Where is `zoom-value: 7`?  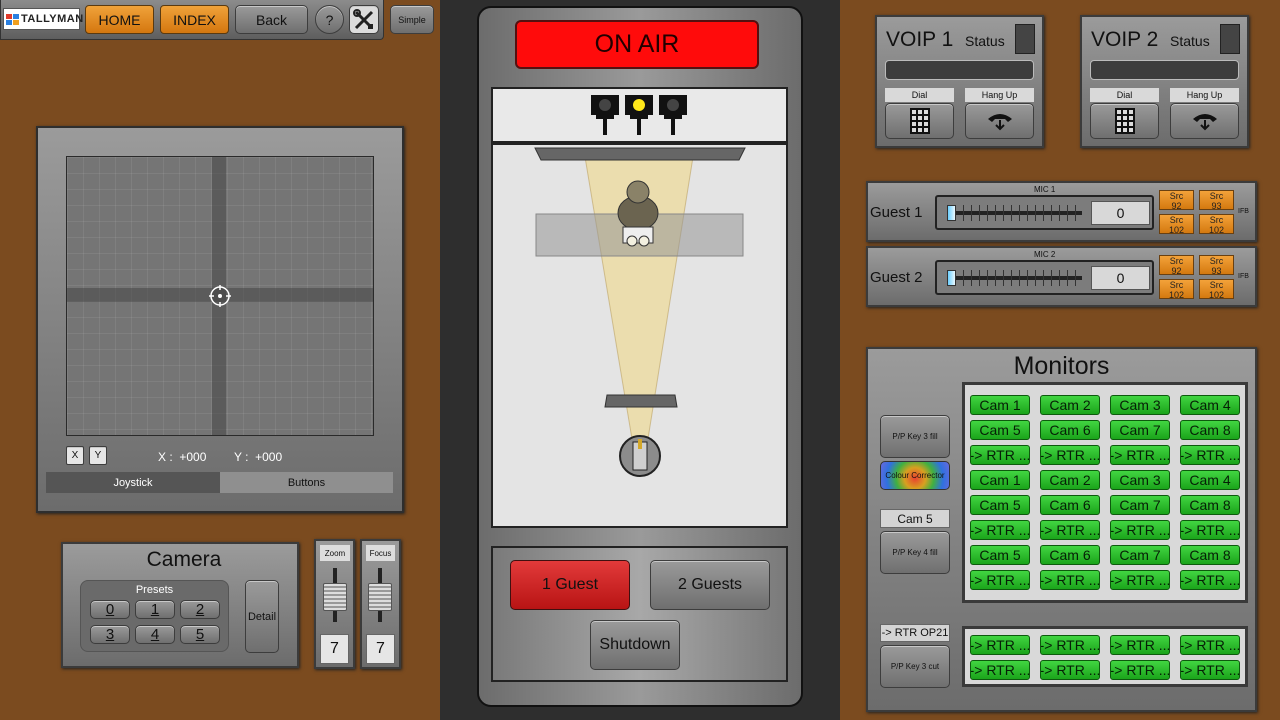 zoom-value: 7 is located at coordinates (334, 649).